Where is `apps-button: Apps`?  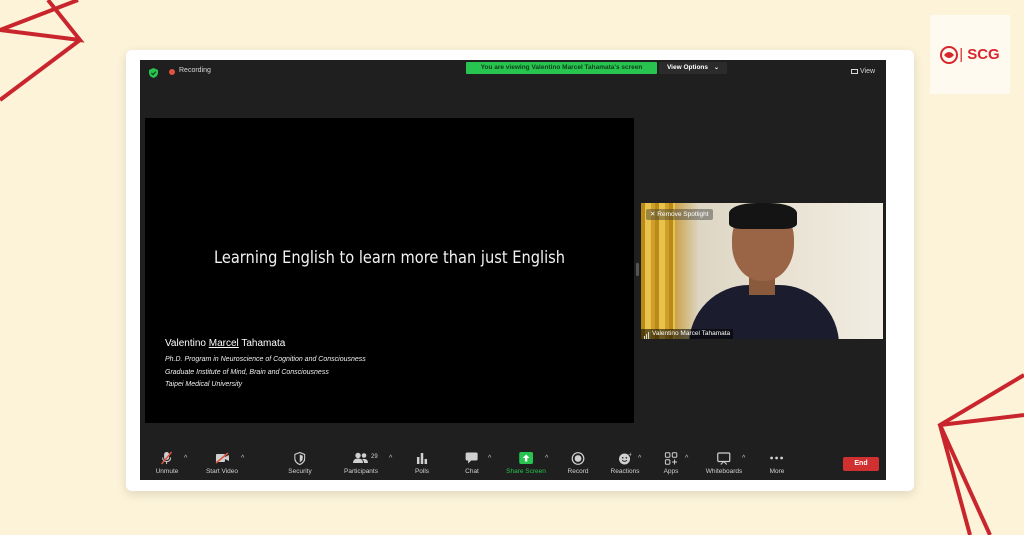 apps-button: Apps is located at coordinates (671, 463).